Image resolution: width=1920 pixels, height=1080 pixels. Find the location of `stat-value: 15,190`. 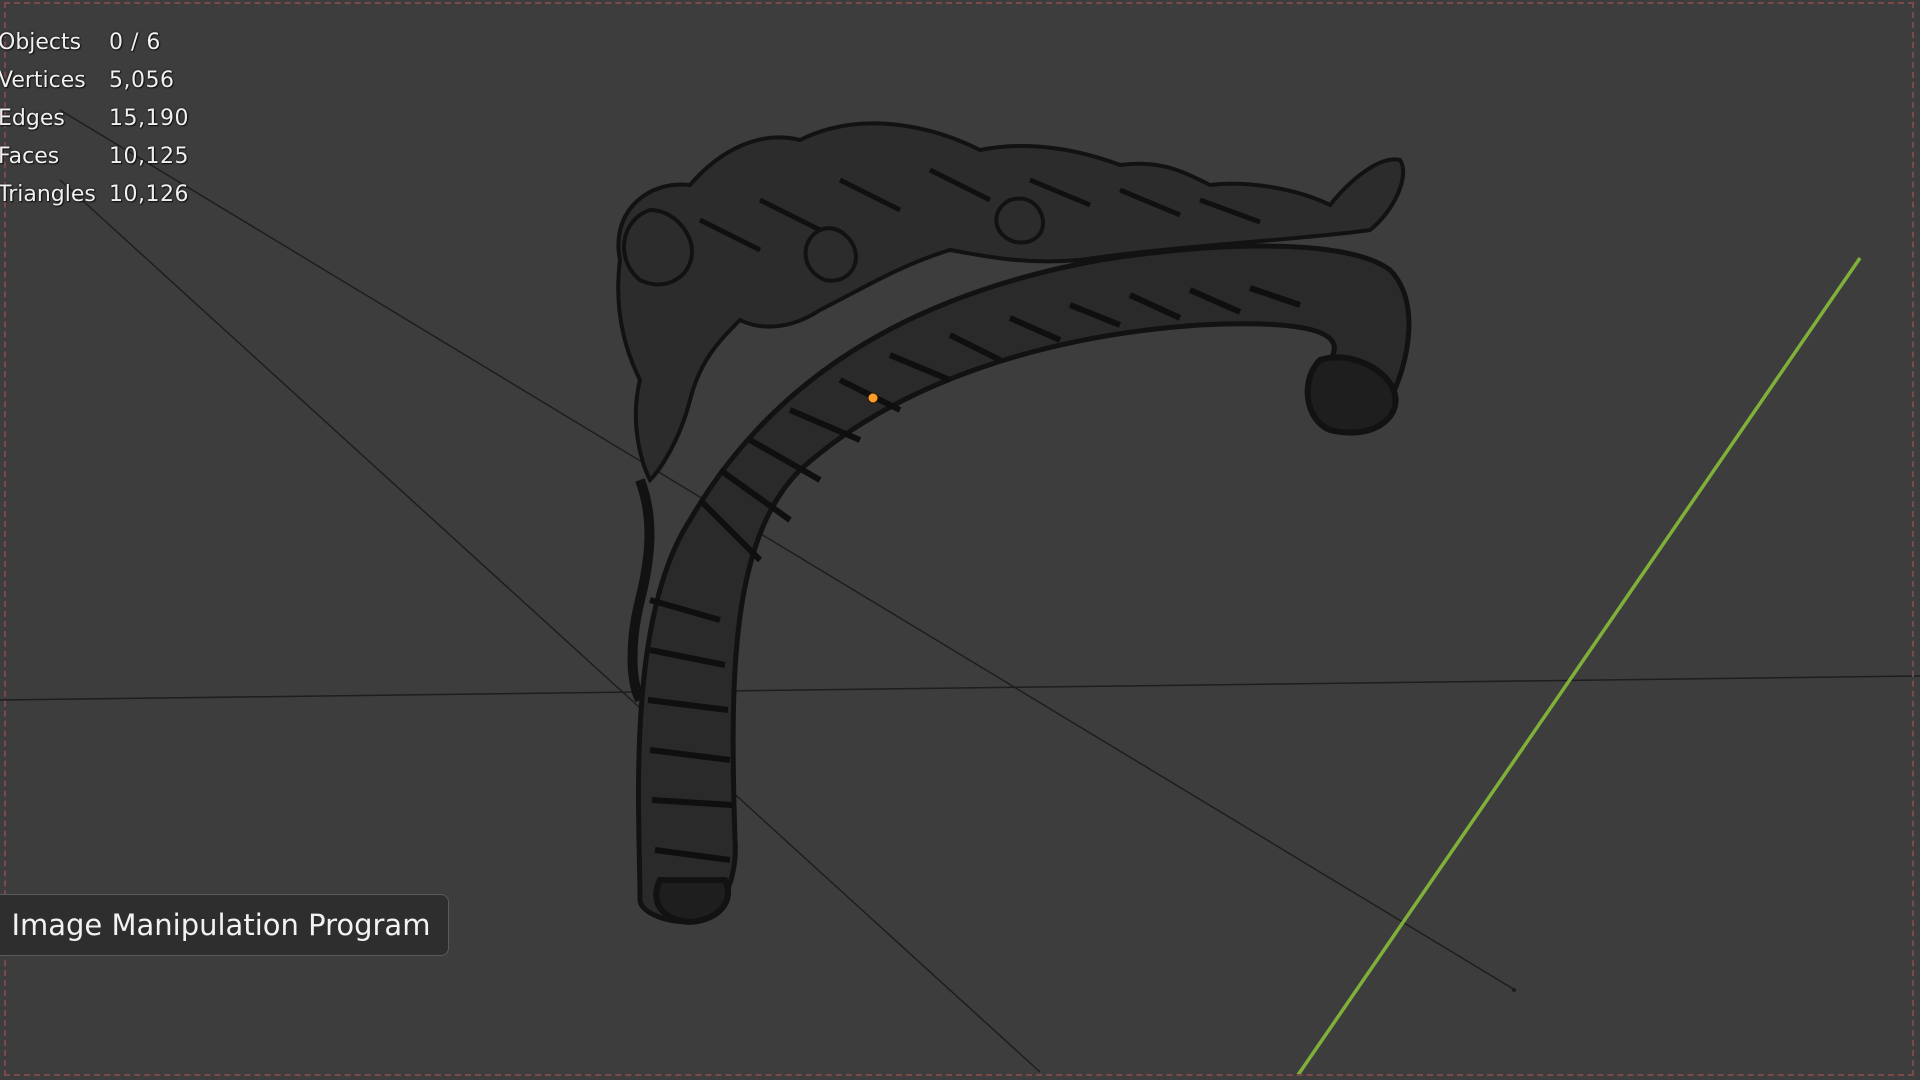

stat-value: 15,190 is located at coordinates (149, 118).